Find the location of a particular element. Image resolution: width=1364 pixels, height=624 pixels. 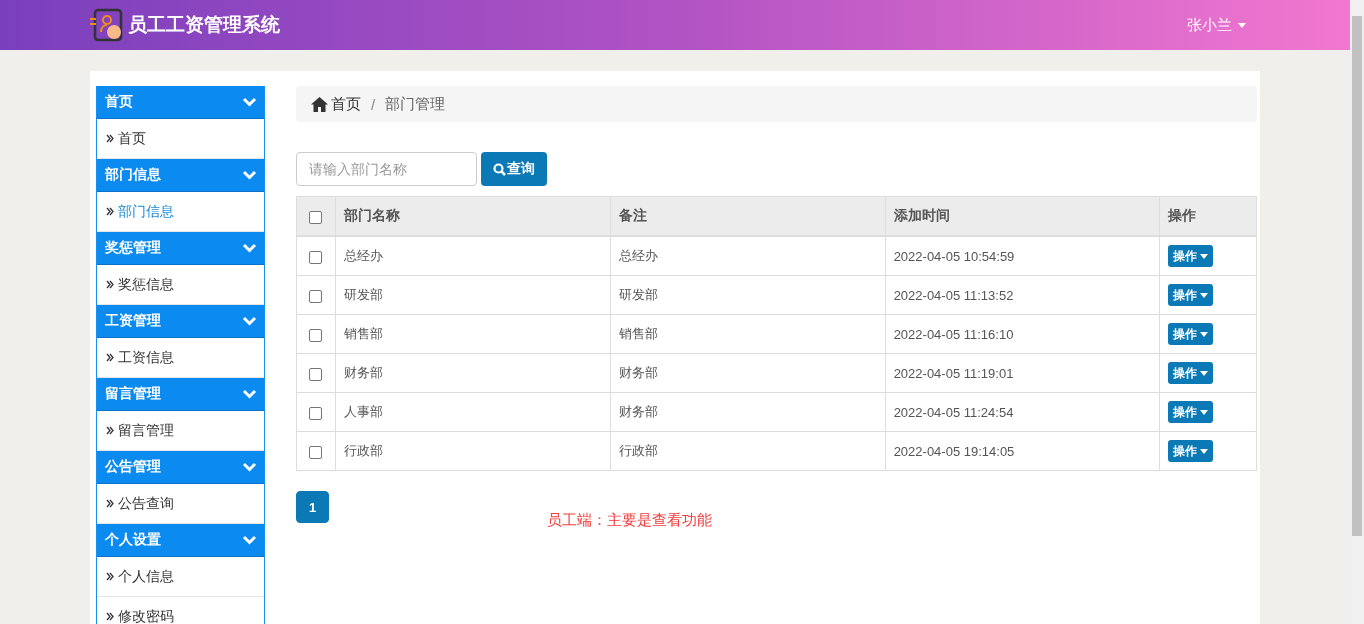

search-button: 查询 is located at coordinates (514, 169).